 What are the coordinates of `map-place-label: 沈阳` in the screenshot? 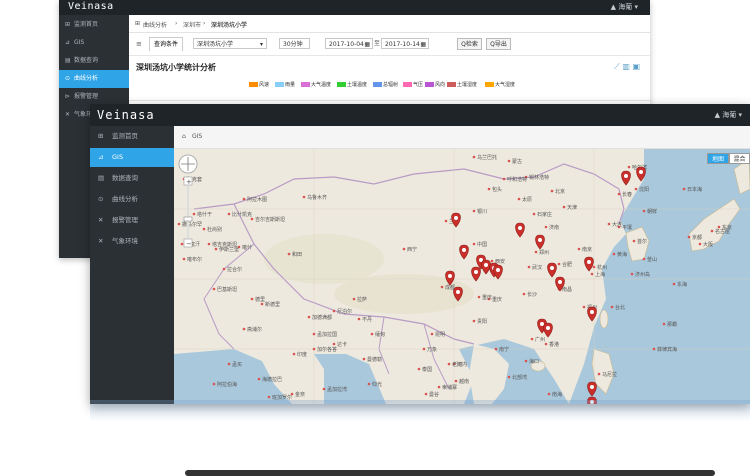 It's located at (644, 189).